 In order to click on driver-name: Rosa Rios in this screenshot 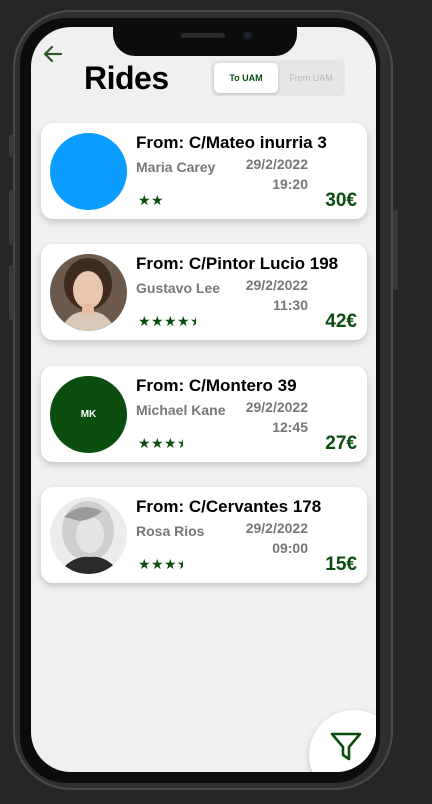, I will do `click(170, 531)`.